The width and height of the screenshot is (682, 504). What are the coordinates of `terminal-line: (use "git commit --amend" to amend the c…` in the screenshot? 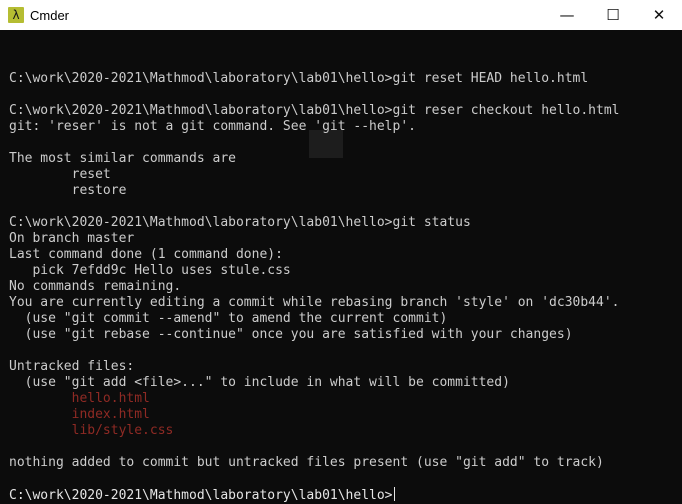 It's located at (228, 318).